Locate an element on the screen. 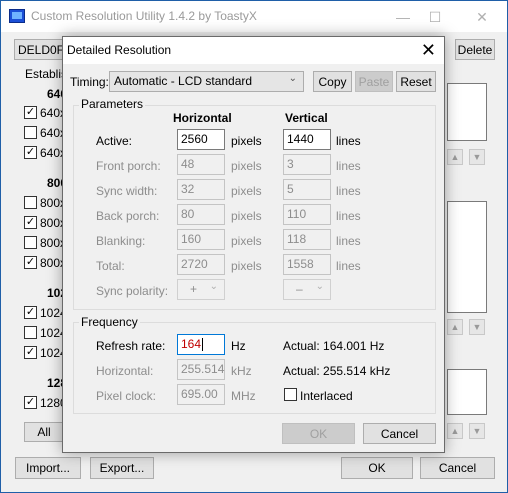 The image size is (508, 493). horizontal-freq-label: Horizontal: is located at coordinates (125, 371).